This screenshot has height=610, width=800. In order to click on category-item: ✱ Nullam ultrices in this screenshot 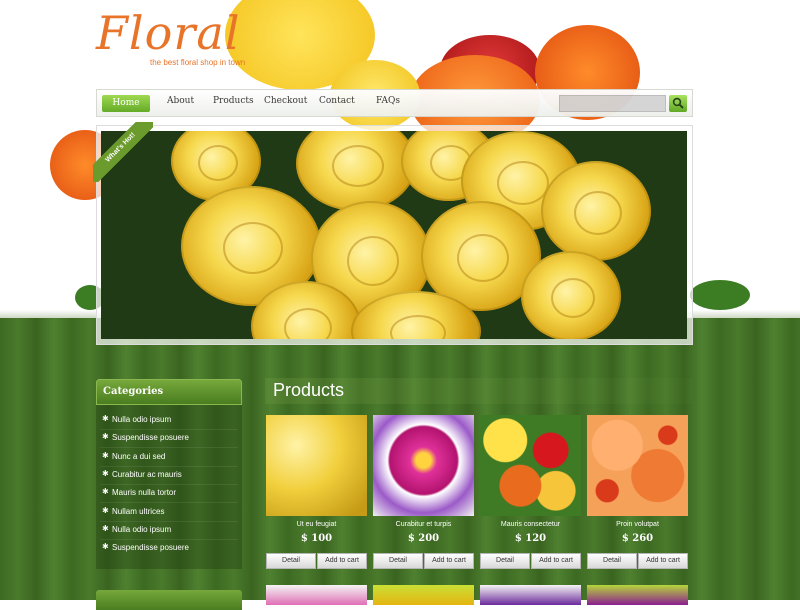, I will do `click(169, 513)`.